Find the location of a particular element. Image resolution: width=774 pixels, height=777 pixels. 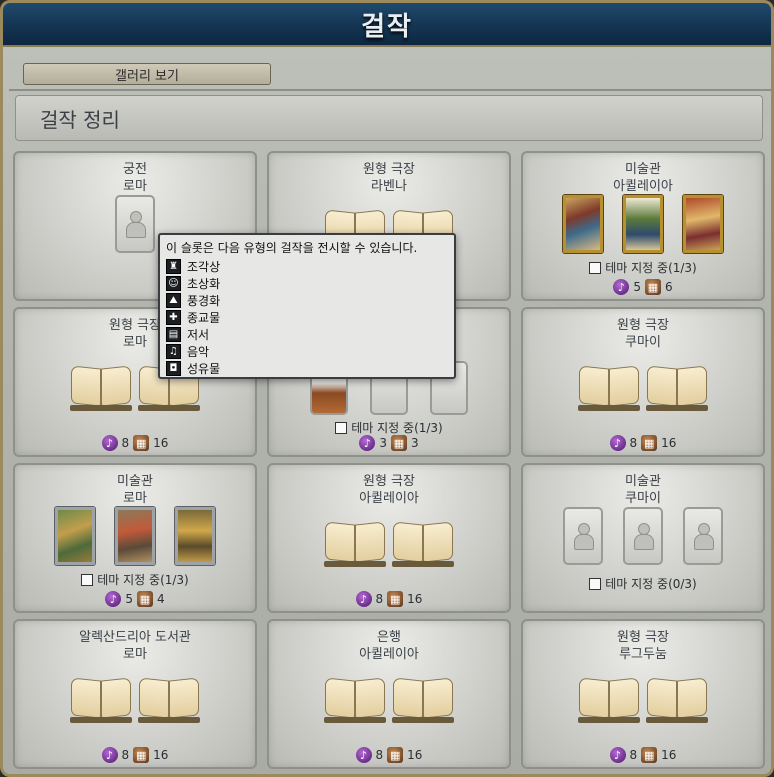

section-header: 걸작 정리 is located at coordinates (389, 118).